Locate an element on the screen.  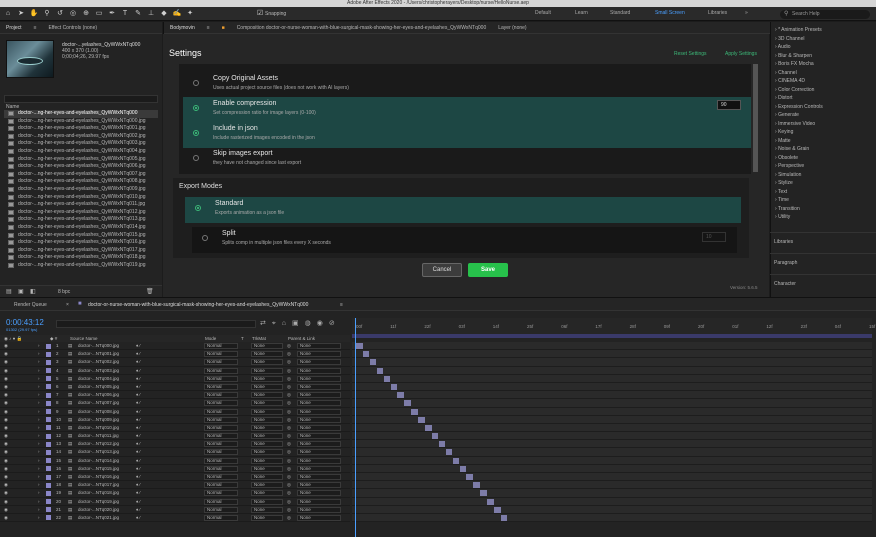
effect-category: › Immersive Video is located at coordinates (823, 124).